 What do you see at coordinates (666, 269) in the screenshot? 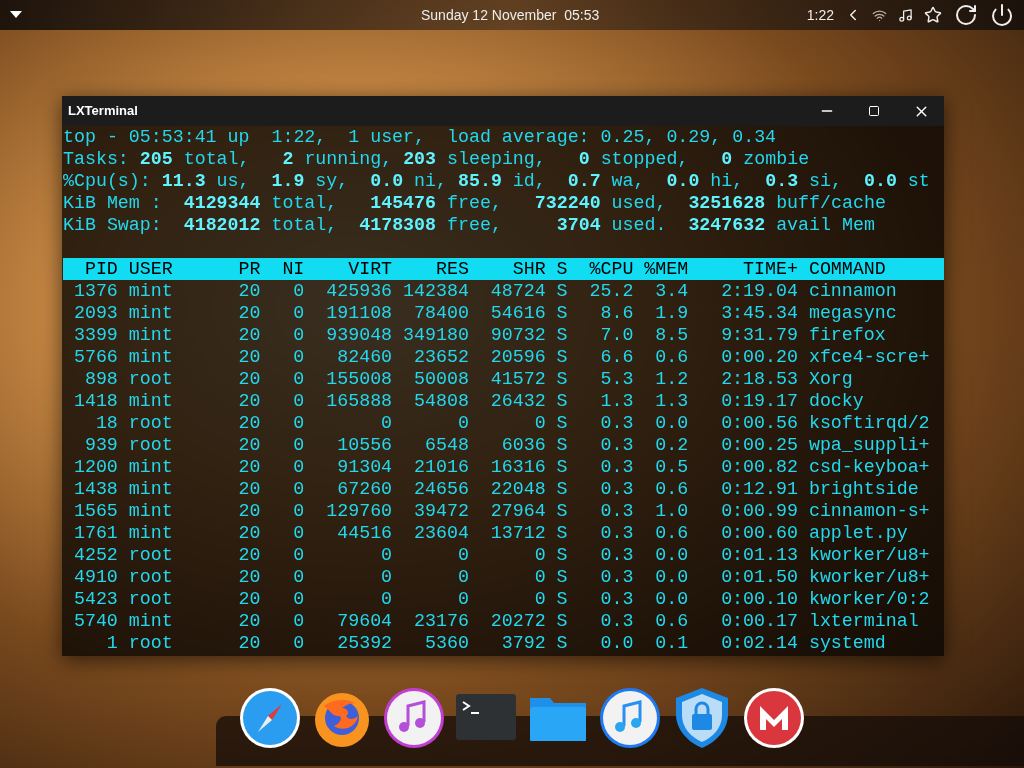
I see `column-header: %MEM` at bounding box center [666, 269].